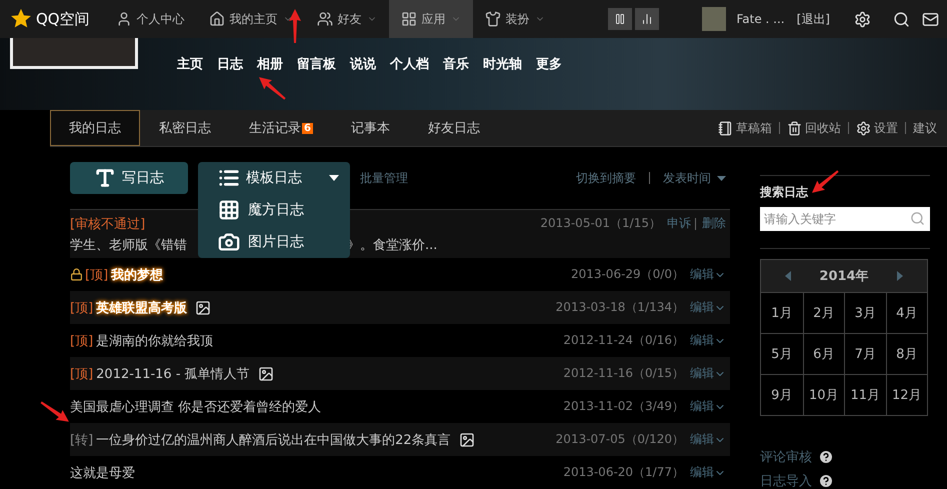  Describe the element at coordinates (823, 394) in the screenshot. I see `month-cell: 10月` at that location.